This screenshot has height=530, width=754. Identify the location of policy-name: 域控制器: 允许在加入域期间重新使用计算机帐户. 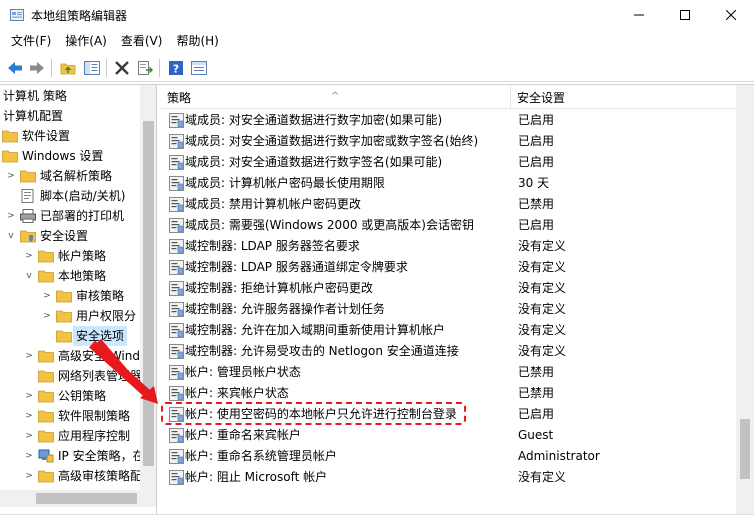
(315, 330).